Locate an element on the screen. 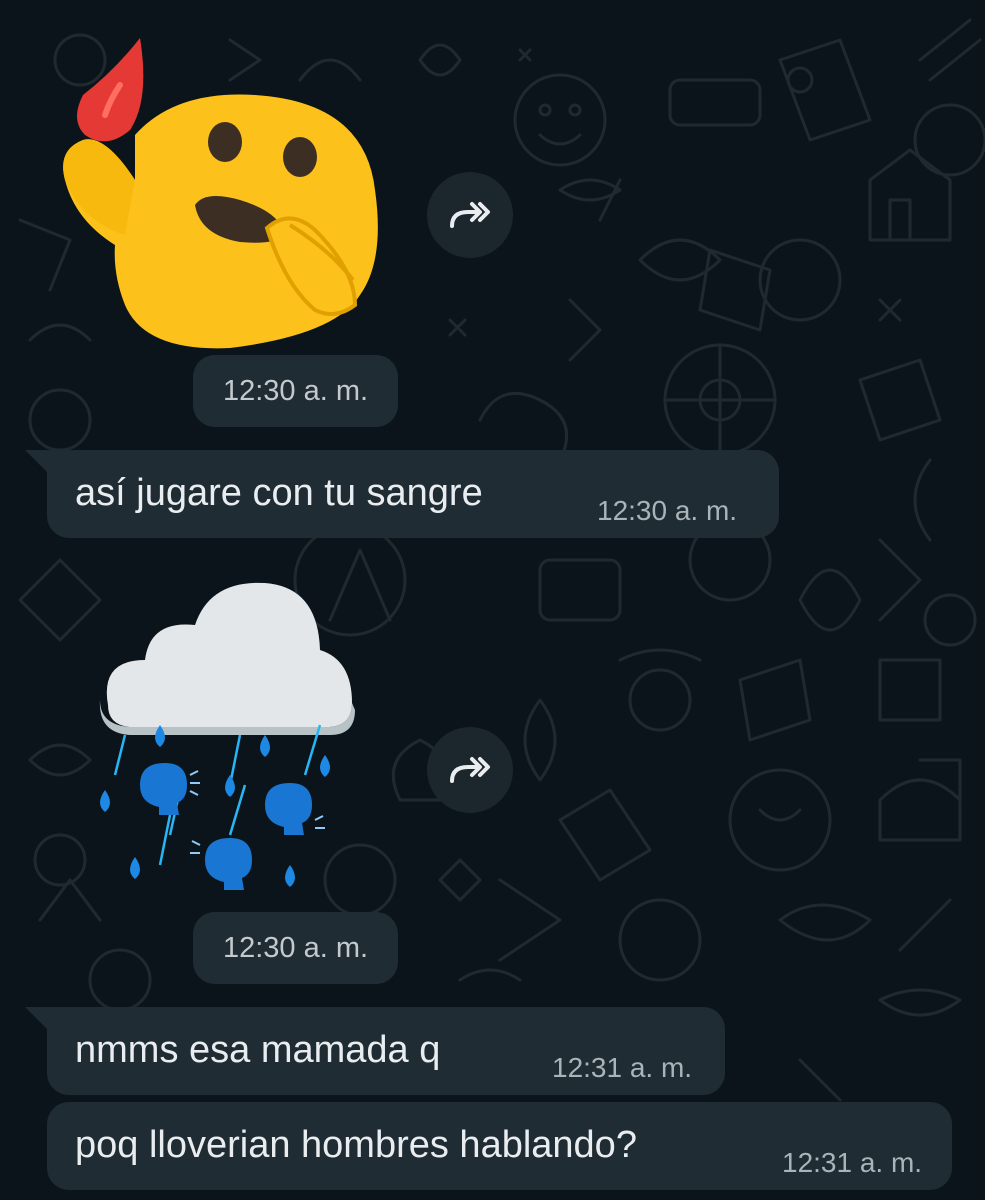 Image resolution: width=985 pixels, height=1200 pixels. message-bubble: nmms esa mamada q 12:31 a. m. is located at coordinates (375, 1051).